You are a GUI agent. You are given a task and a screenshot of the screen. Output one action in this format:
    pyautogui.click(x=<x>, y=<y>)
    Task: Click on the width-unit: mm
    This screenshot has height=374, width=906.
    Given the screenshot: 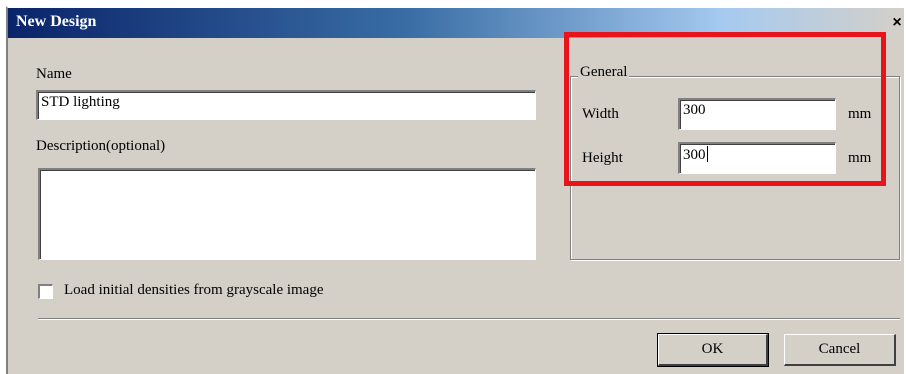 What is the action you would take?
    pyautogui.click(x=860, y=114)
    